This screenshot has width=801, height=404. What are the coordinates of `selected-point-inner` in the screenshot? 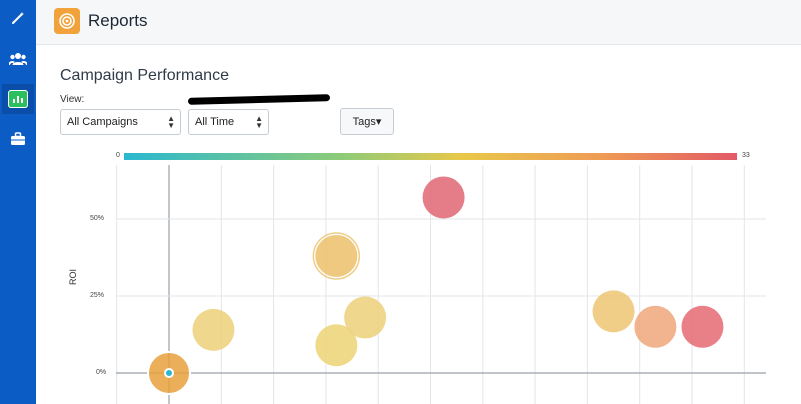 It's located at (169, 373).